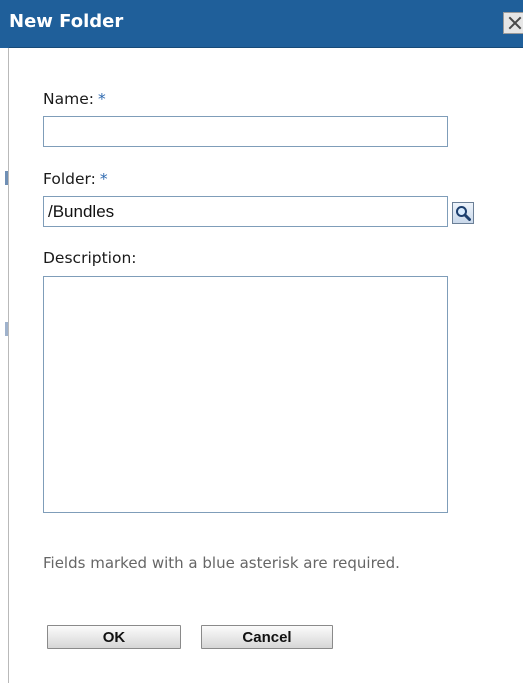  What do you see at coordinates (68, 99) in the screenshot?
I see `name-label-text: Name:` at bounding box center [68, 99].